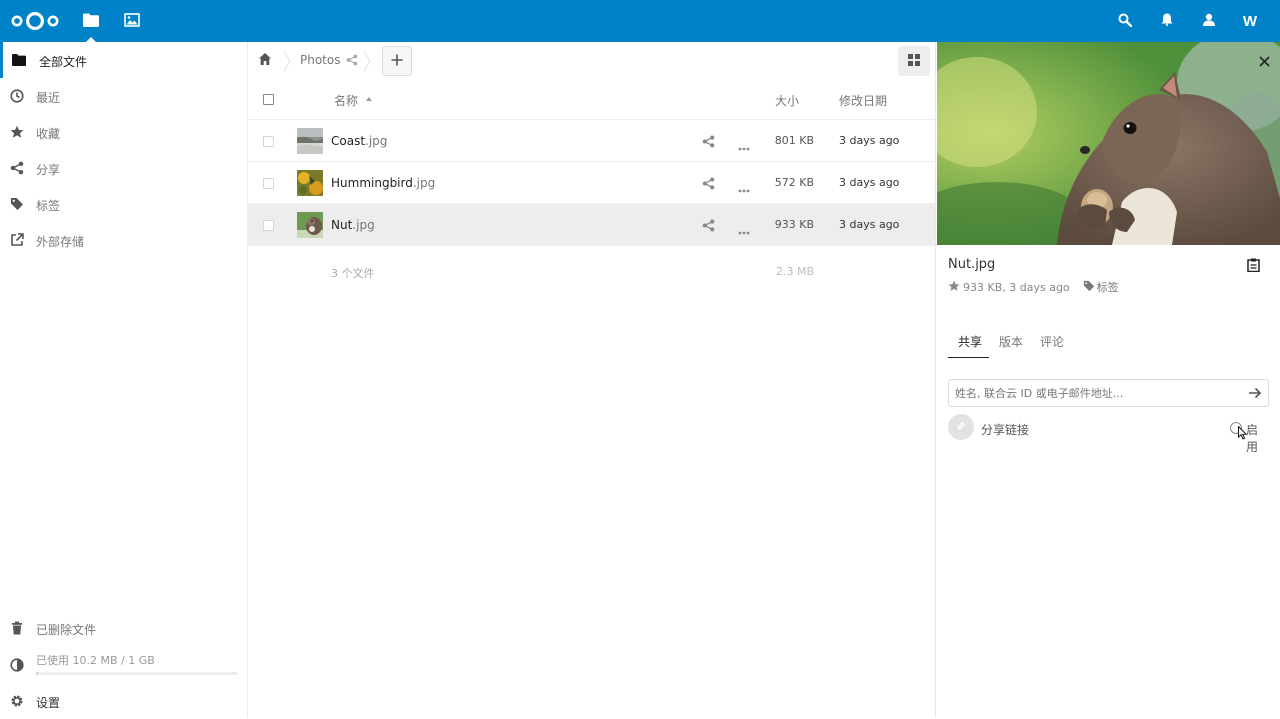 Image resolution: width=1280 pixels, height=719 pixels. Describe the element at coordinates (48, 206) in the screenshot. I see `sidebar-item-label: 标签` at that location.